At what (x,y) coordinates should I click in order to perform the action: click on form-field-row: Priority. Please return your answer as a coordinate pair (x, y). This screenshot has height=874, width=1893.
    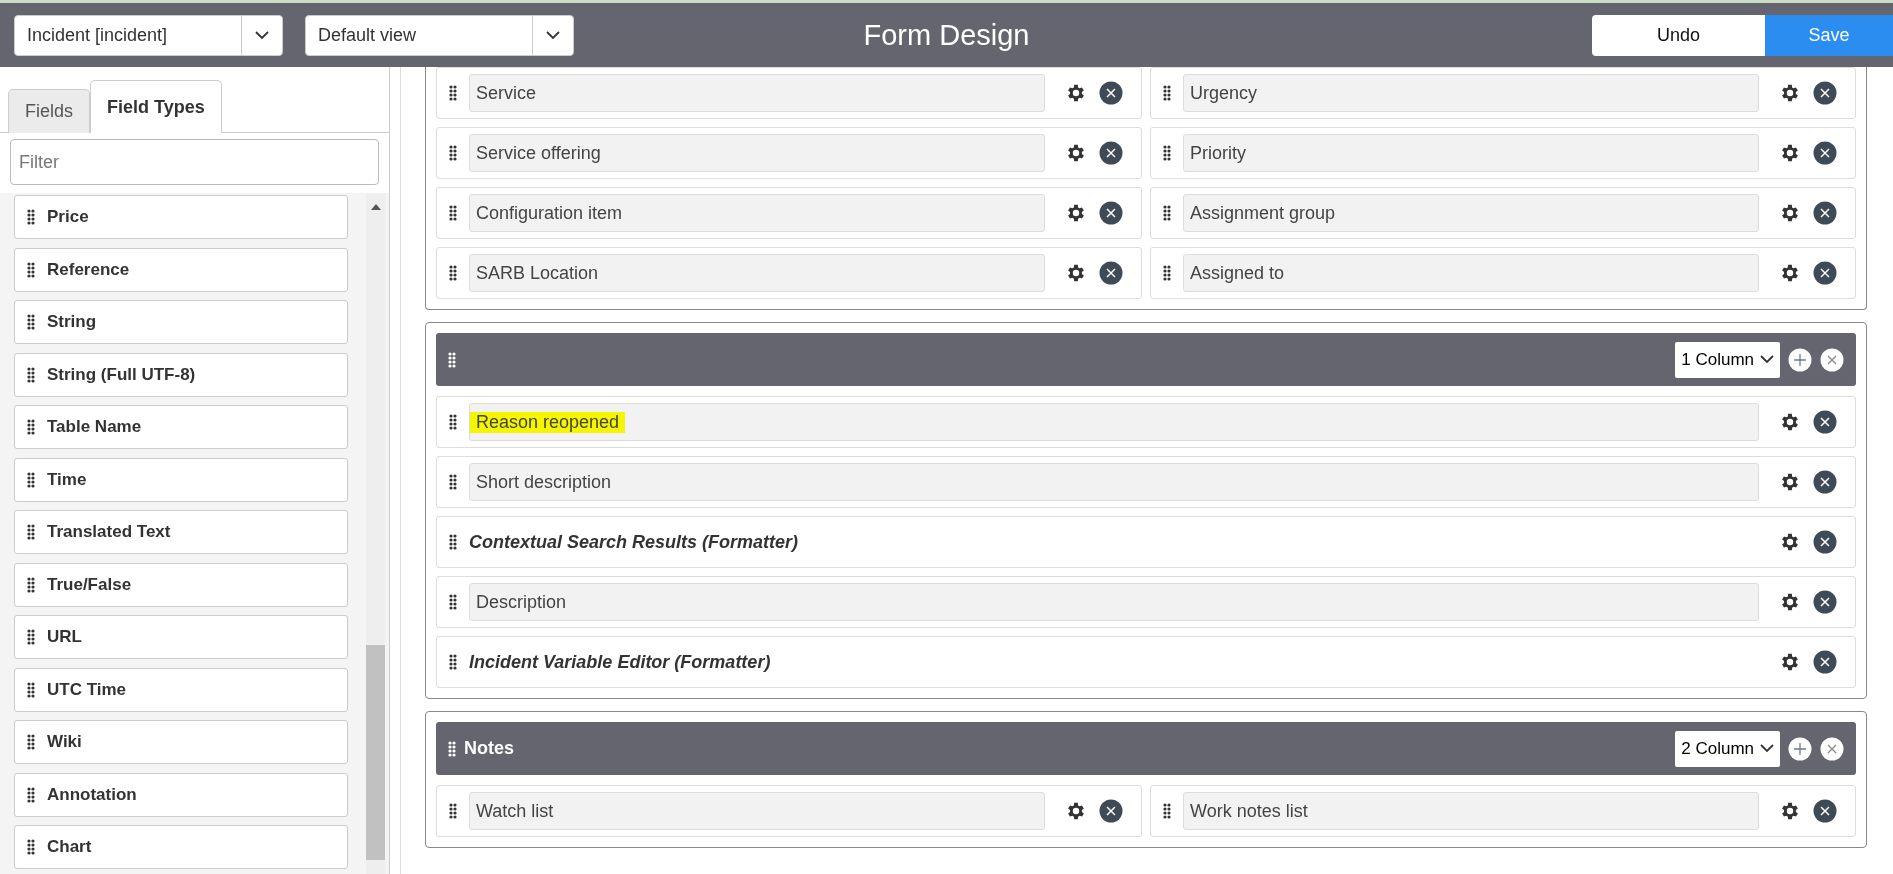
    Looking at the image, I should click on (1503, 153).